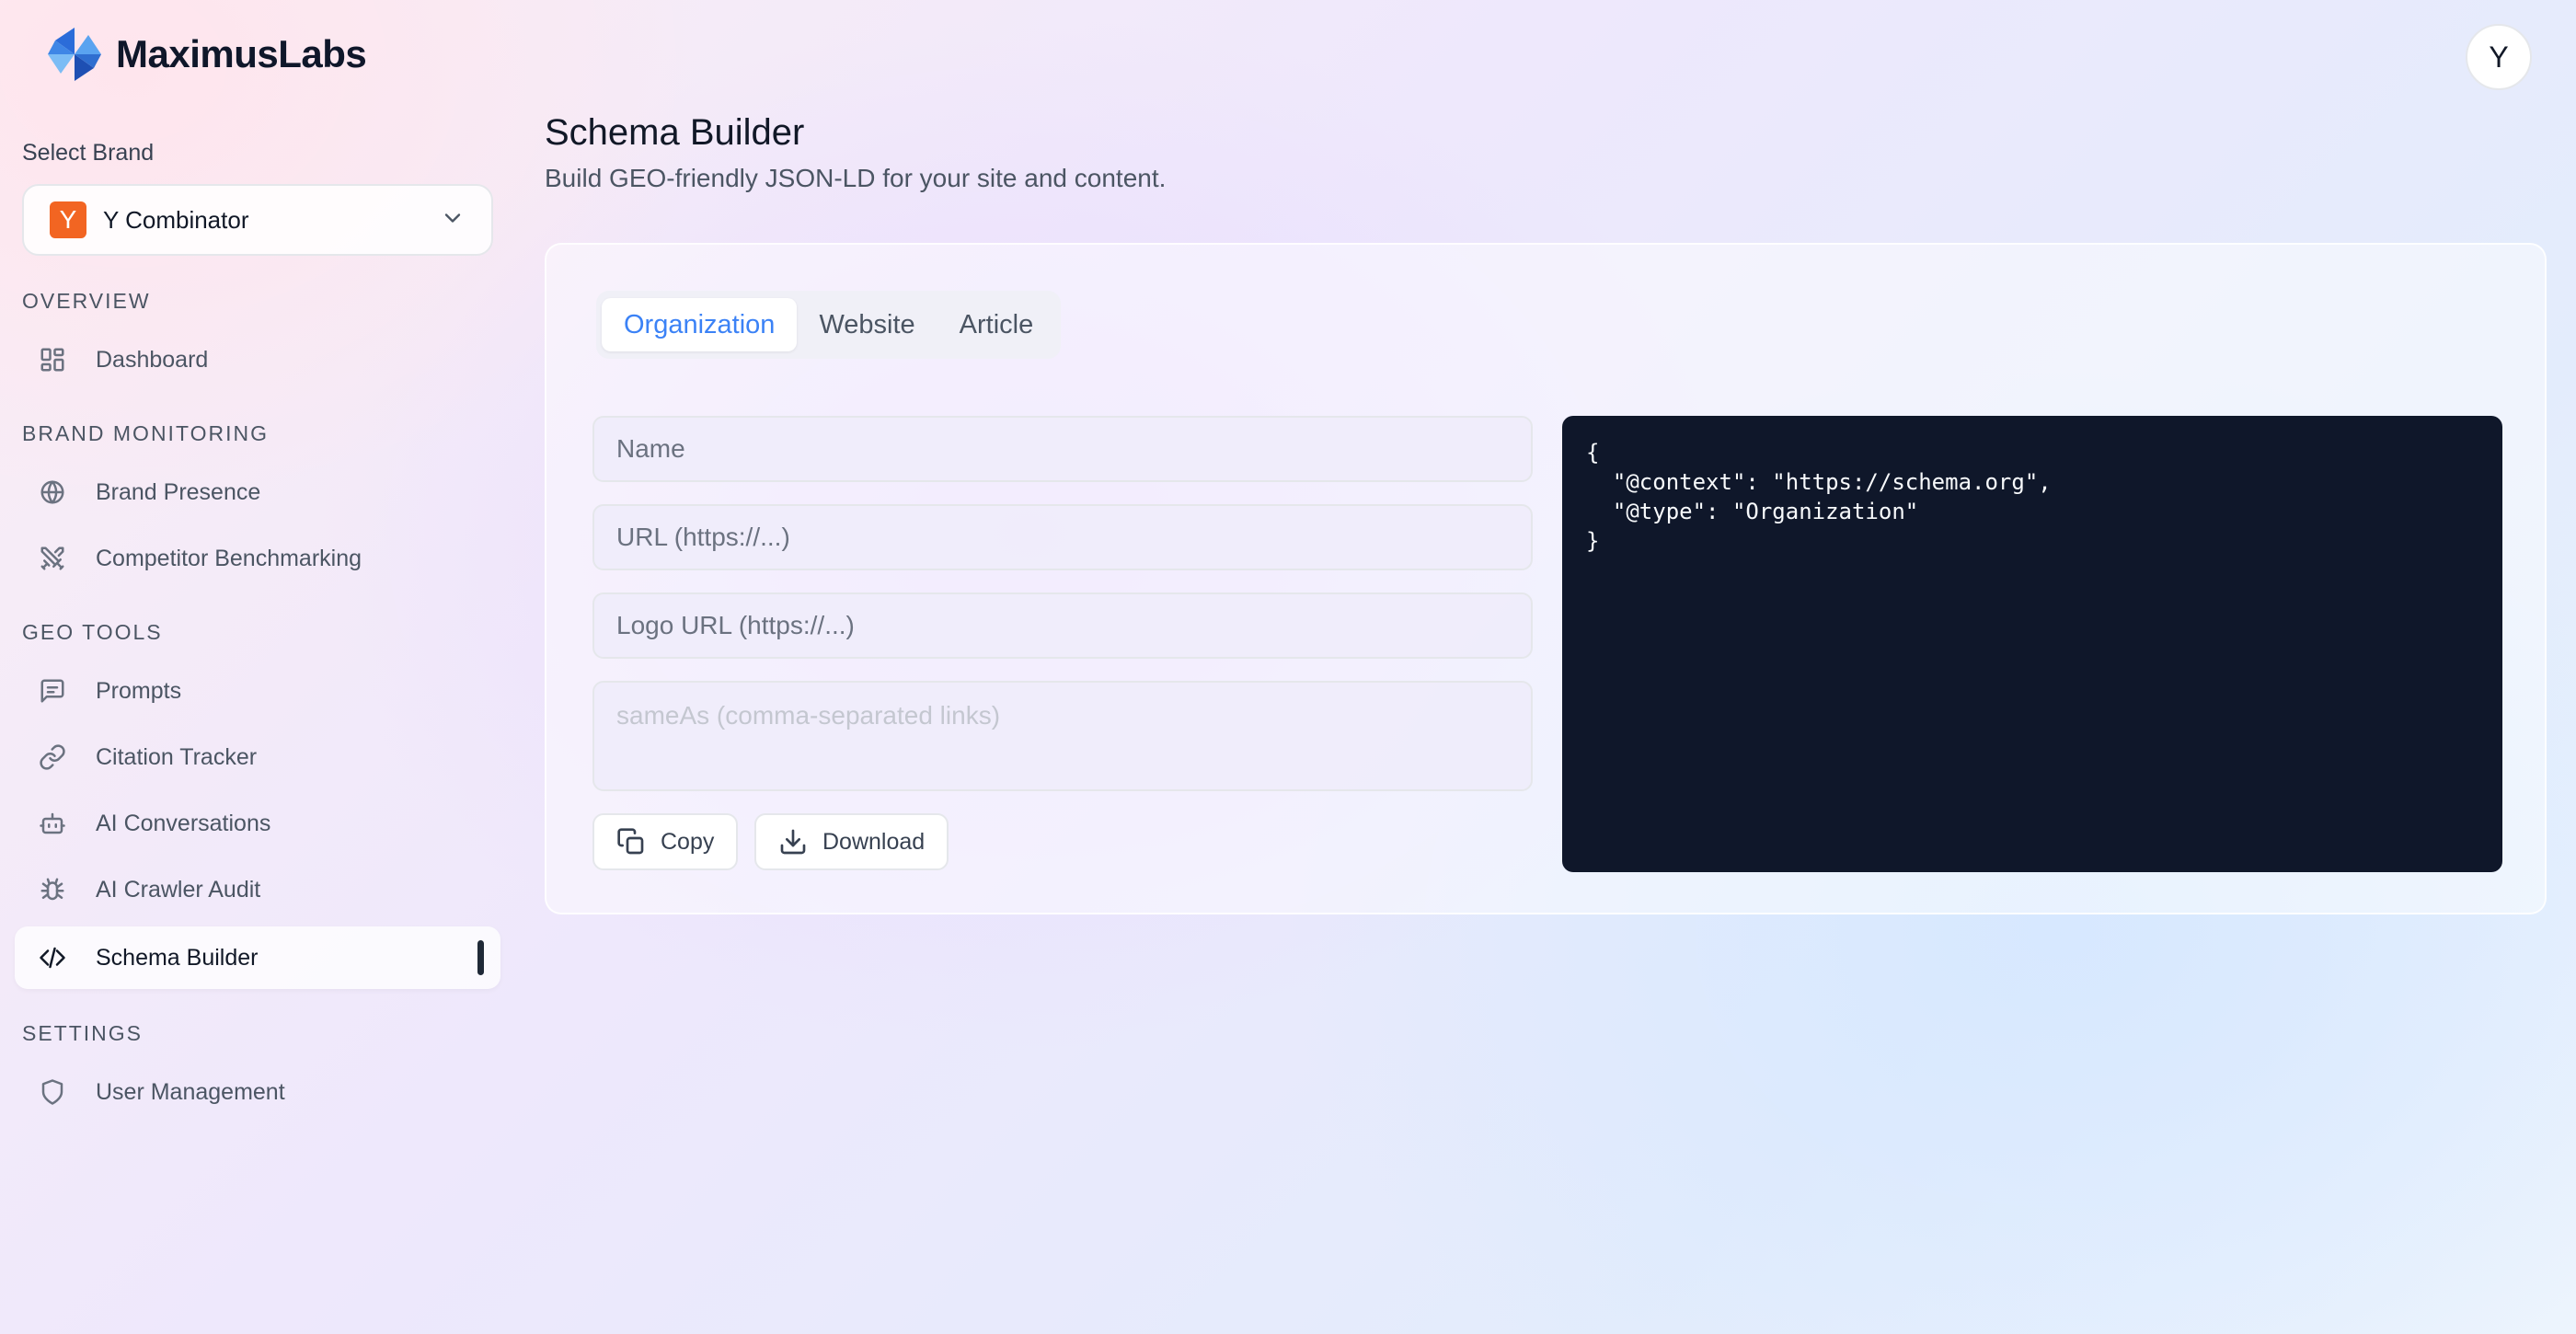  Describe the element at coordinates (139, 690) in the screenshot. I see `sidebar-item-label: Prompts` at that location.